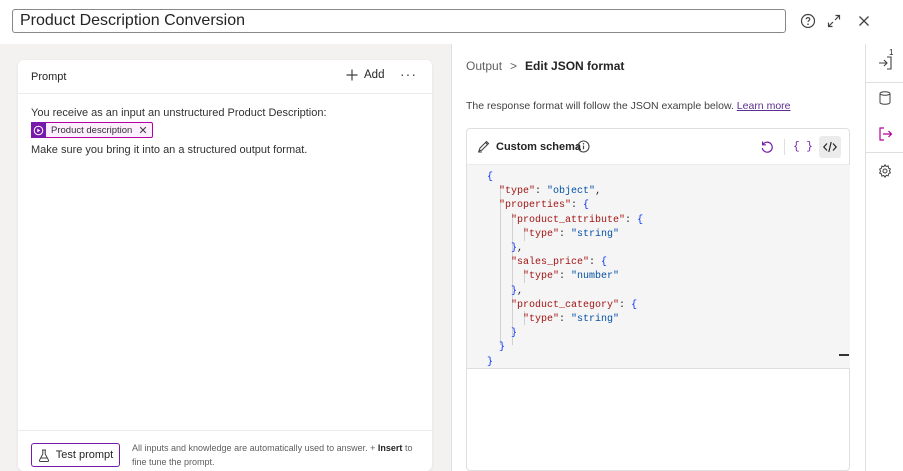 This screenshot has height=471, width=903. I want to click on add-button-label: Add, so click(374, 75).